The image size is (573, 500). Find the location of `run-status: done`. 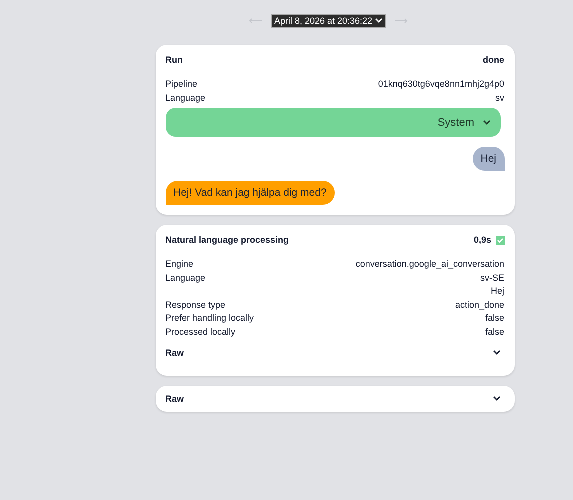

run-status: done is located at coordinates (493, 60).